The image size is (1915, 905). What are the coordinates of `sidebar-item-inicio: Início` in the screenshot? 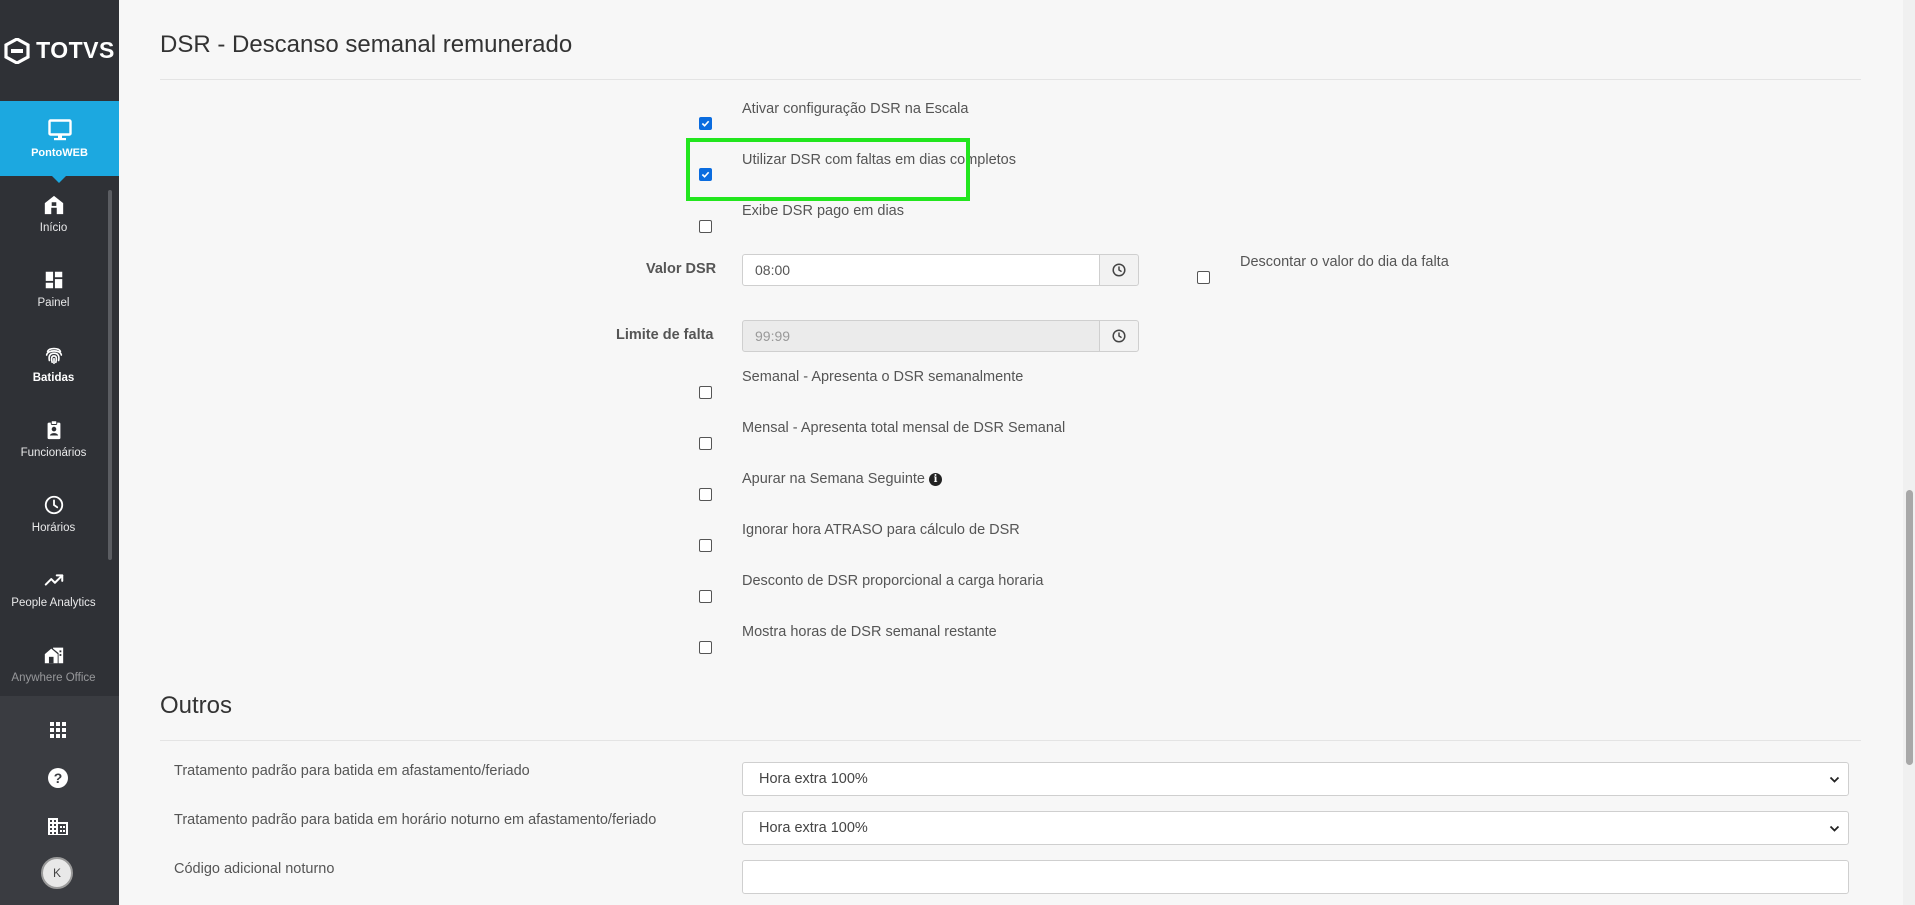 It's located at (53, 213).